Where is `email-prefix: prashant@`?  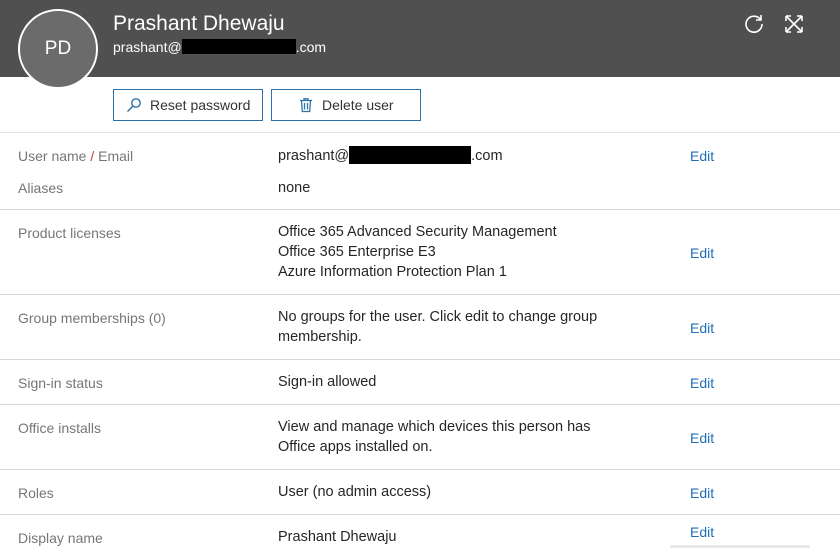 email-prefix: prashant@ is located at coordinates (147, 47).